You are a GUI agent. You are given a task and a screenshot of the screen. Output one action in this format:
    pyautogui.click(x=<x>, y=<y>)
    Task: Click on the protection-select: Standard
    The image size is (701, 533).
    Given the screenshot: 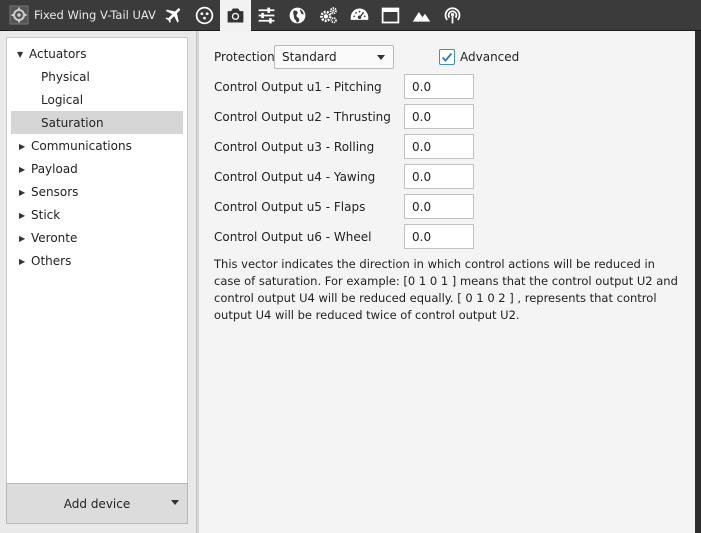 What is the action you would take?
    pyautogui.click(x=334, y=57)
    